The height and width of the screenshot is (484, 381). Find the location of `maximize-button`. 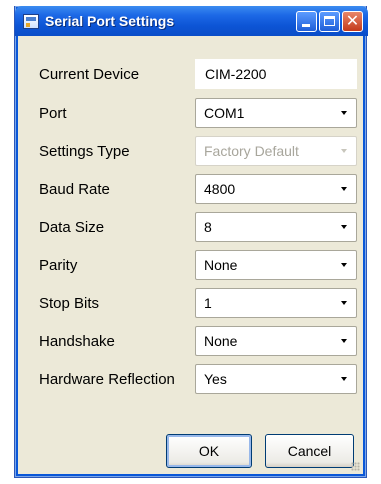

maximize-button is located at coordinates (329, 21).